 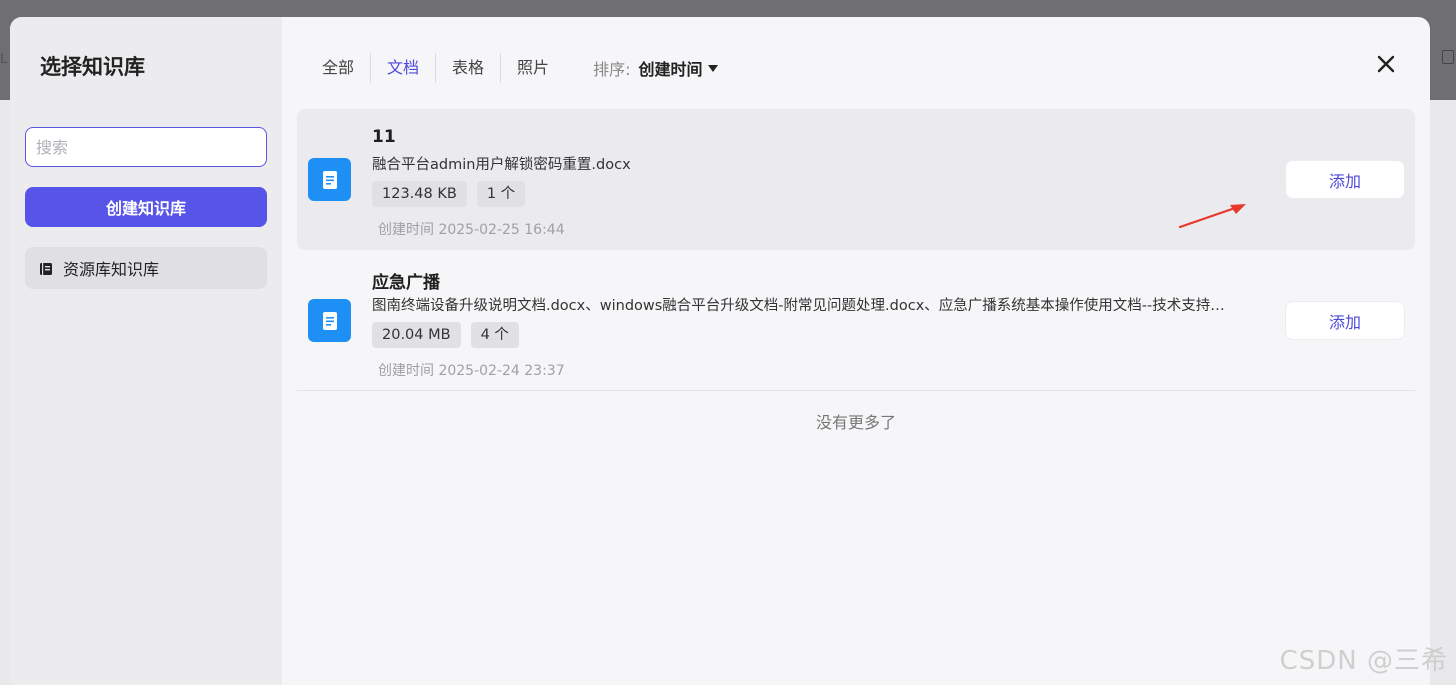 What do you see at coordinates (384, 137) in the screenshot?
I see `document-title: 11` at bounding box center [384, 137].